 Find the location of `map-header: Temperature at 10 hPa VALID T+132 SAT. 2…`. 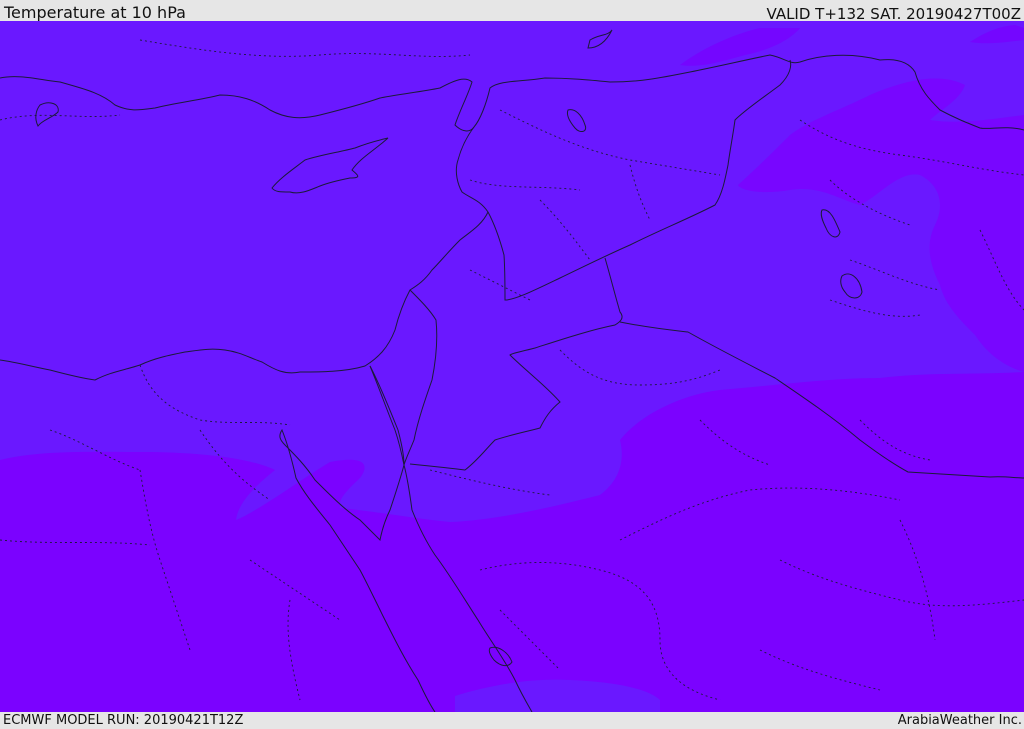

map-header: Temperature at 10 hPa VALID T+132 SAT. 2… is located at coordinates (512, 11).